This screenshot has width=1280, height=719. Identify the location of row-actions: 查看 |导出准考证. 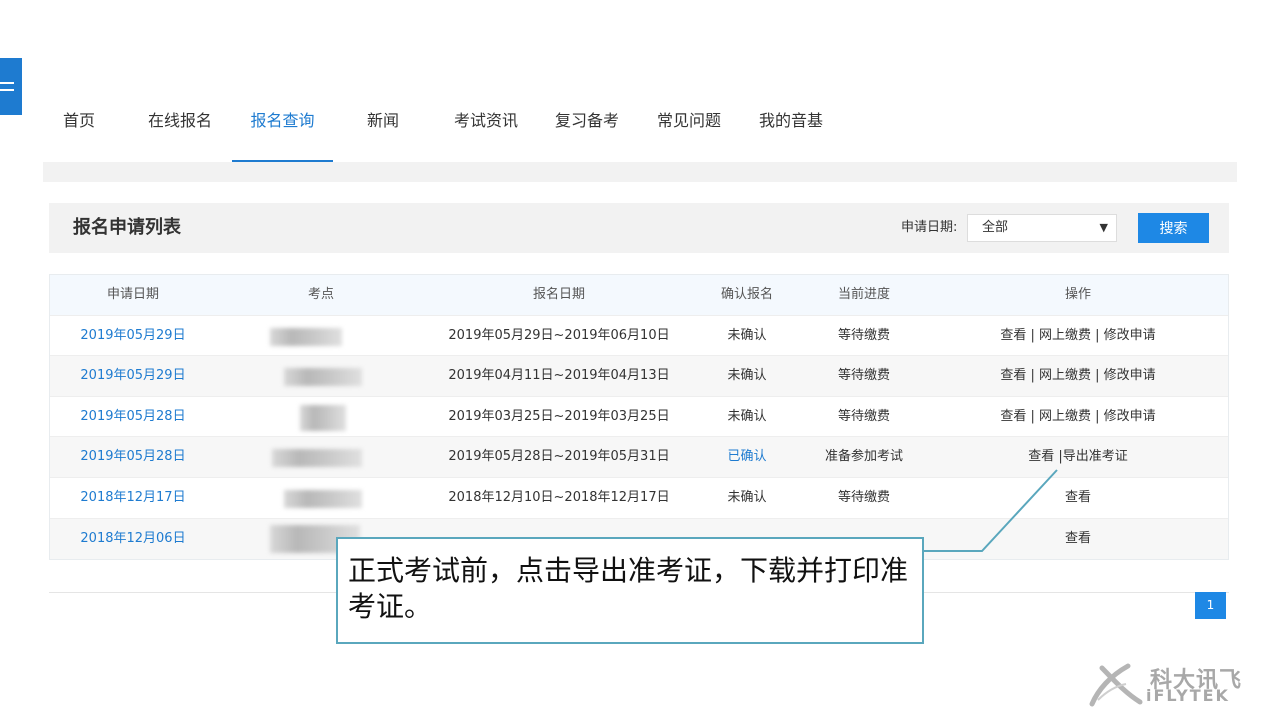
(1078, 457).